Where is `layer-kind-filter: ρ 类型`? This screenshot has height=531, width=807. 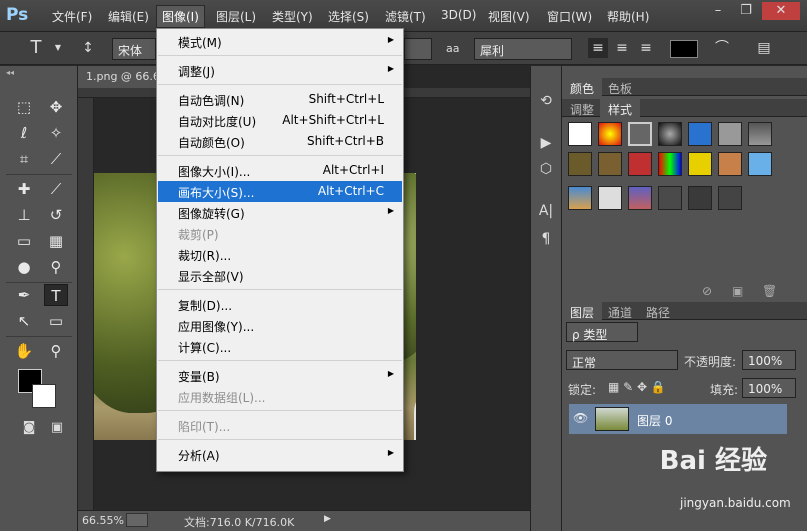 layer-kind-filter: ρ 类型 is located at coordinates (602, 332).